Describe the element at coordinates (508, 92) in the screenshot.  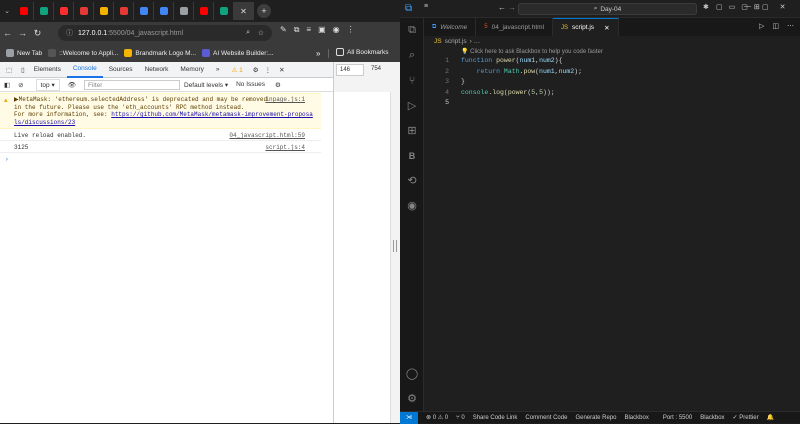
I see `code-line: console.log(power(5,5));` at that location.